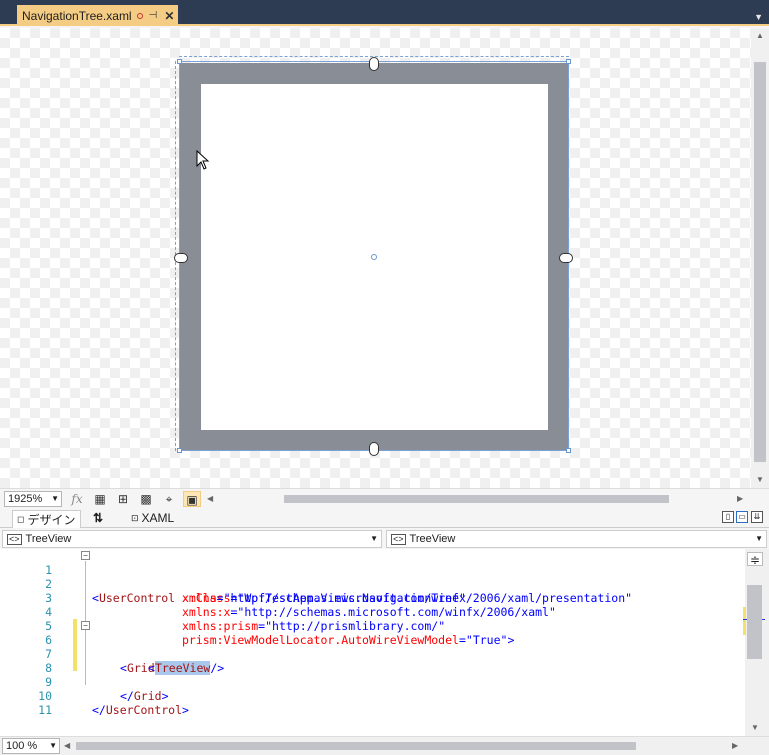 This screenshot has height=755, width=769. I want to click on snap-gridlines-icon: ⊞, so click(123, 499).